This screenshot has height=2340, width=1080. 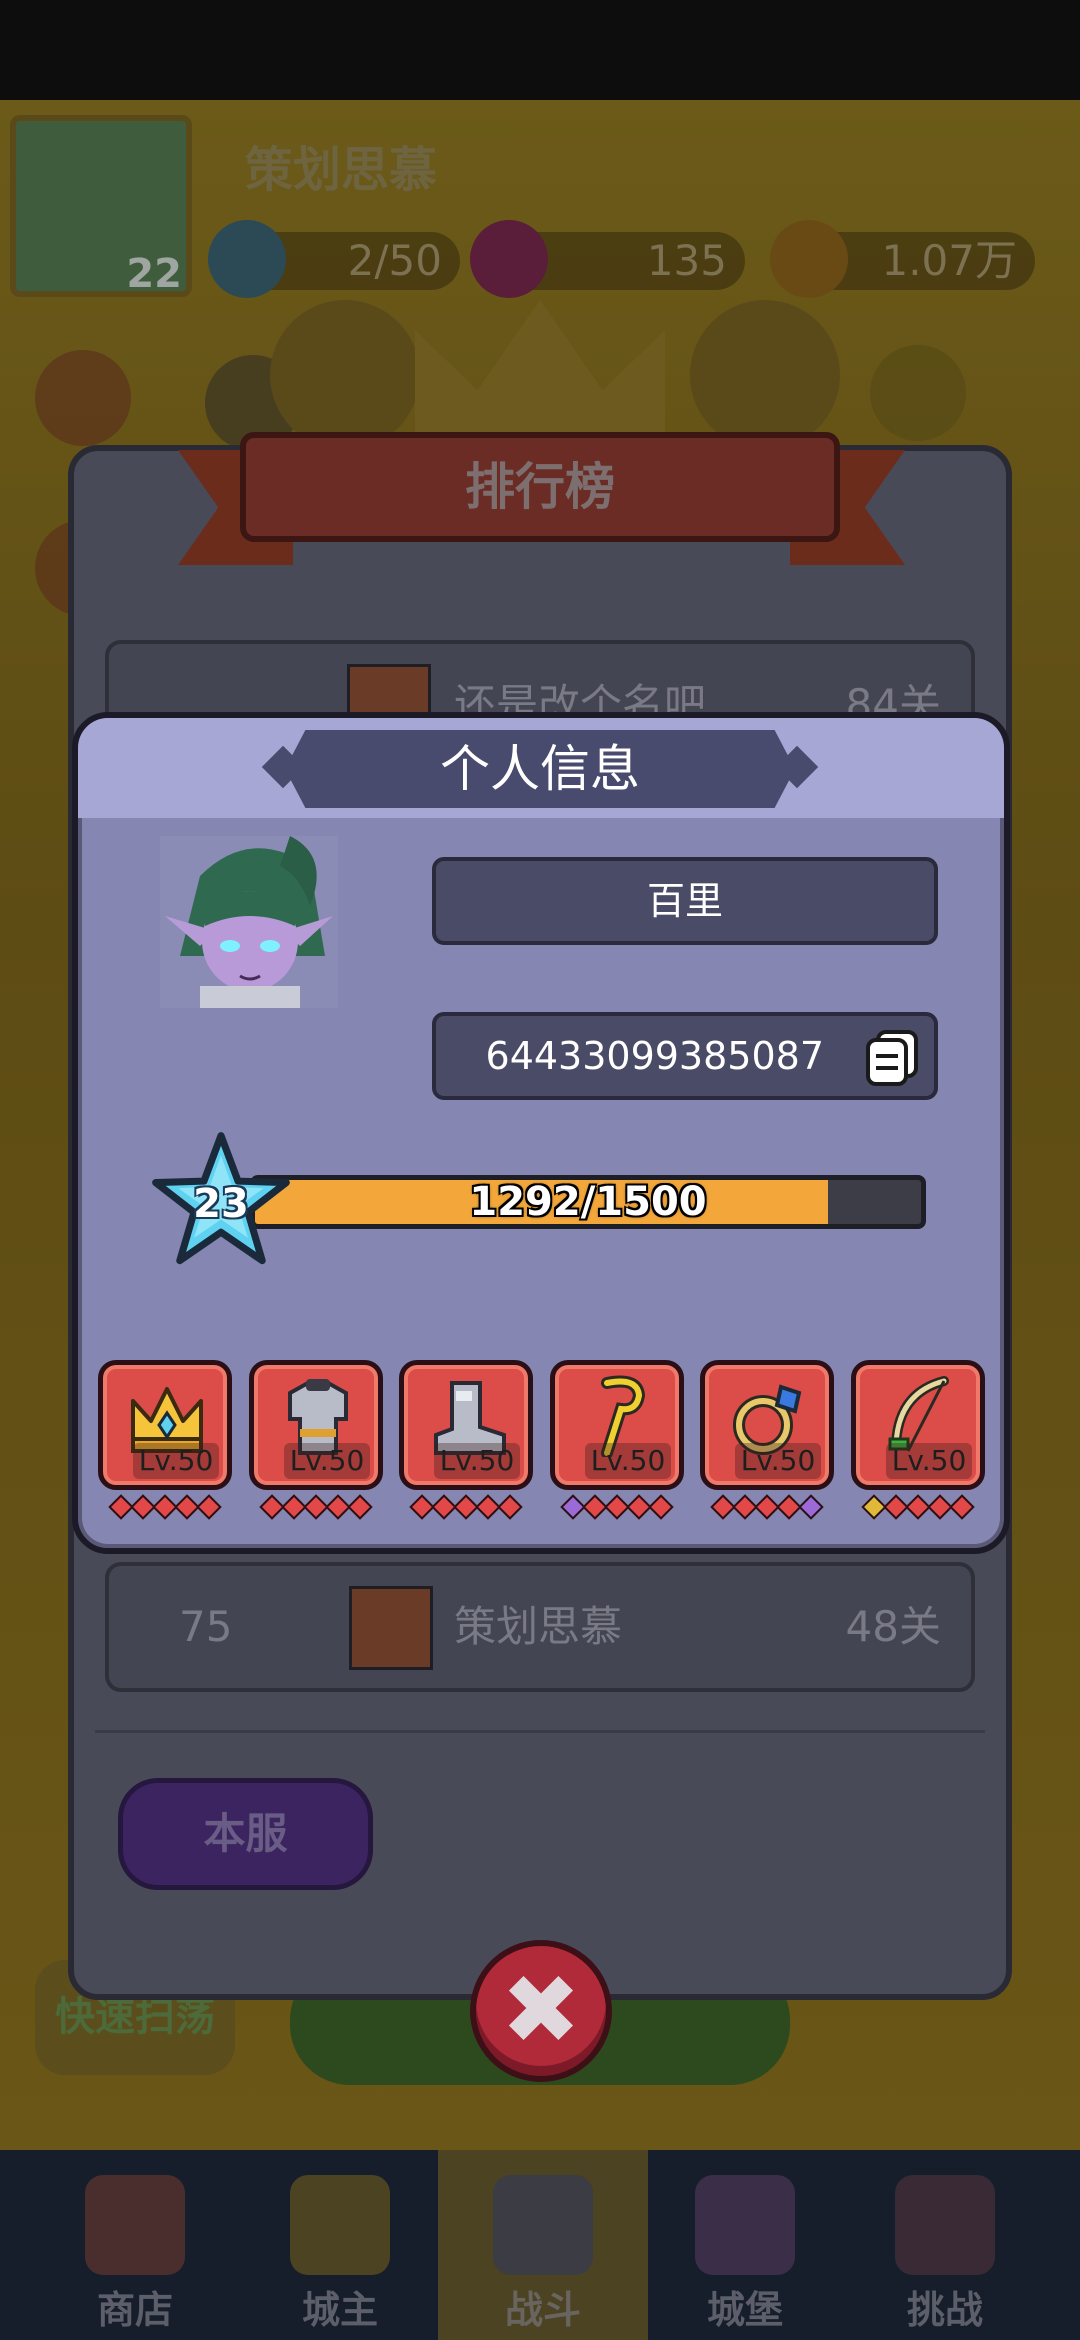 What do you see at coordinates (154, 274) in the screenshot?
I see `player-level: 22` at bounding box center [154, 274].